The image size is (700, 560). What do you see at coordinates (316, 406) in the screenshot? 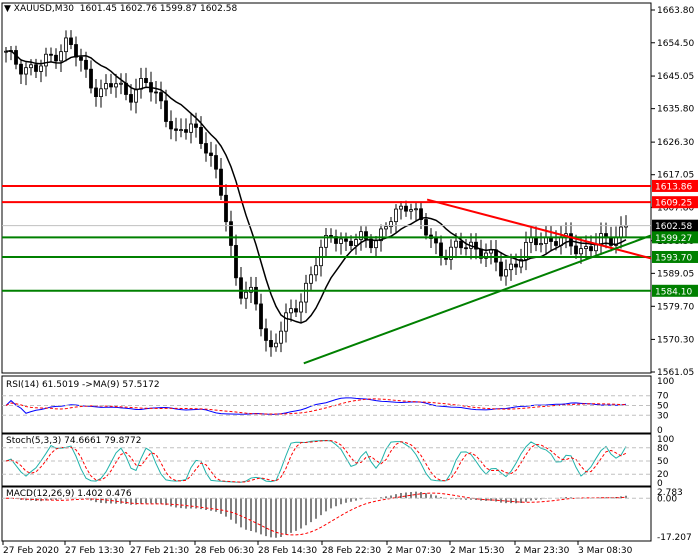
I see `rsi-line` at bounding box center [316, 406].